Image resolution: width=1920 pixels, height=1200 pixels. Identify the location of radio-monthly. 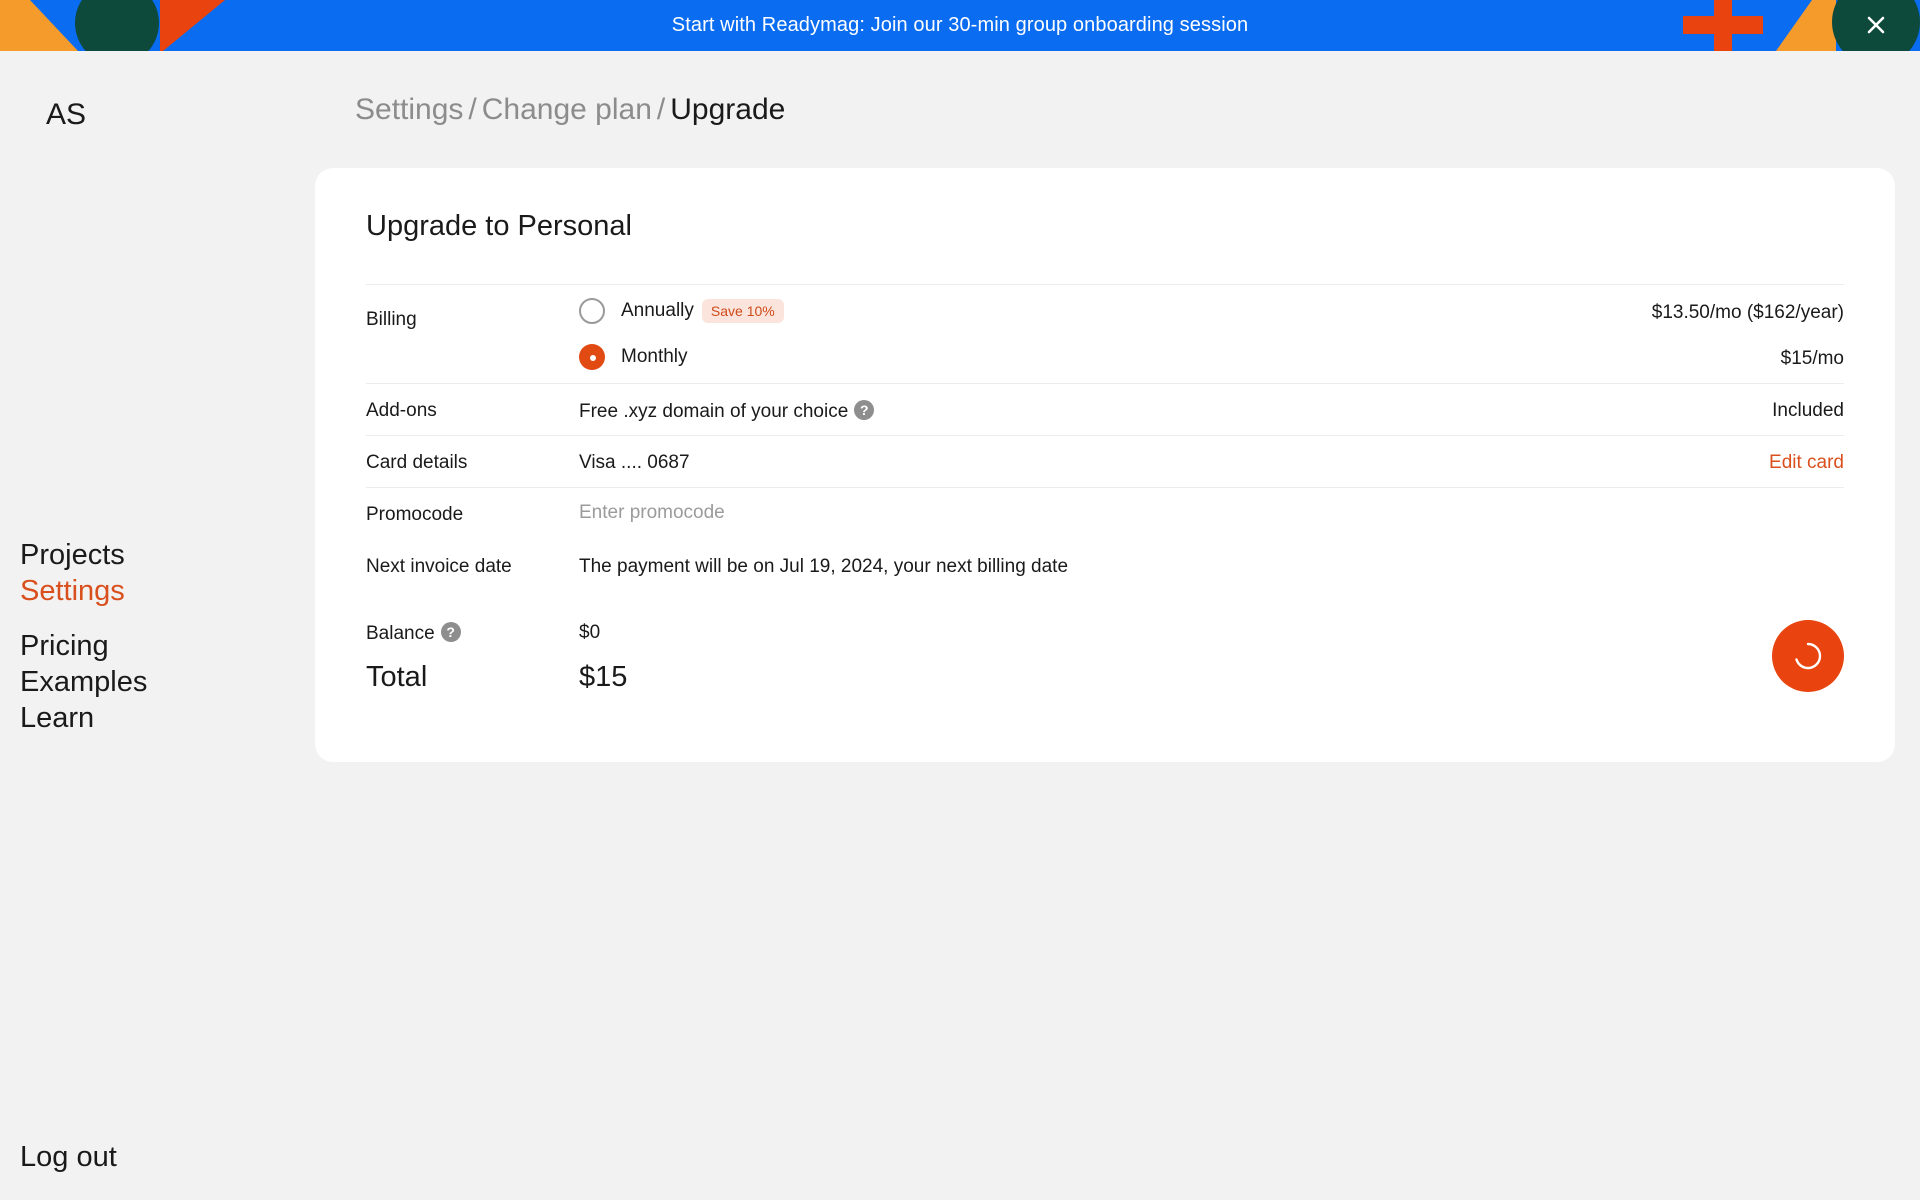
(592, 357).